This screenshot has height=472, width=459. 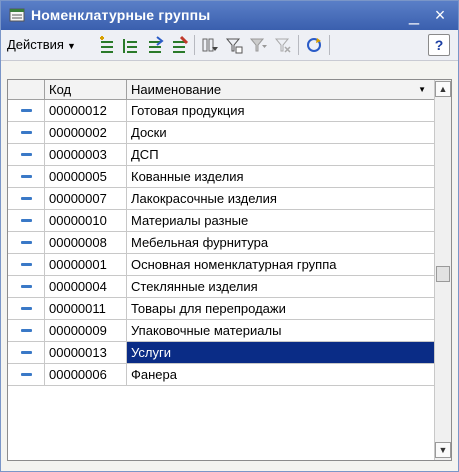 What do you see at coordinates (86, 176) in the screenshot?
I see `code-cell: 00000005` at bounding box center [86, 176].